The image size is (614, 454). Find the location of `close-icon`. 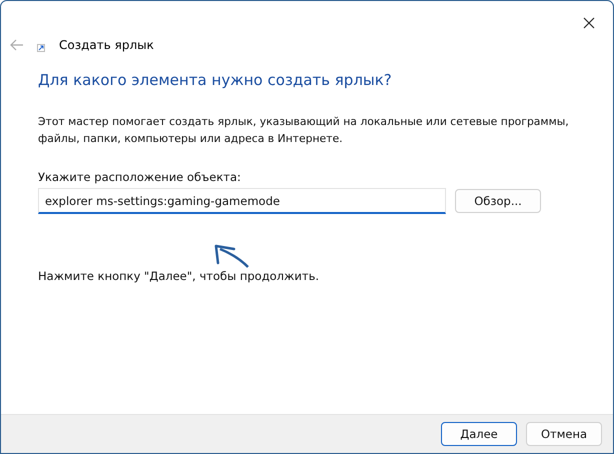

close-icon is located at coordinates (589, 23).